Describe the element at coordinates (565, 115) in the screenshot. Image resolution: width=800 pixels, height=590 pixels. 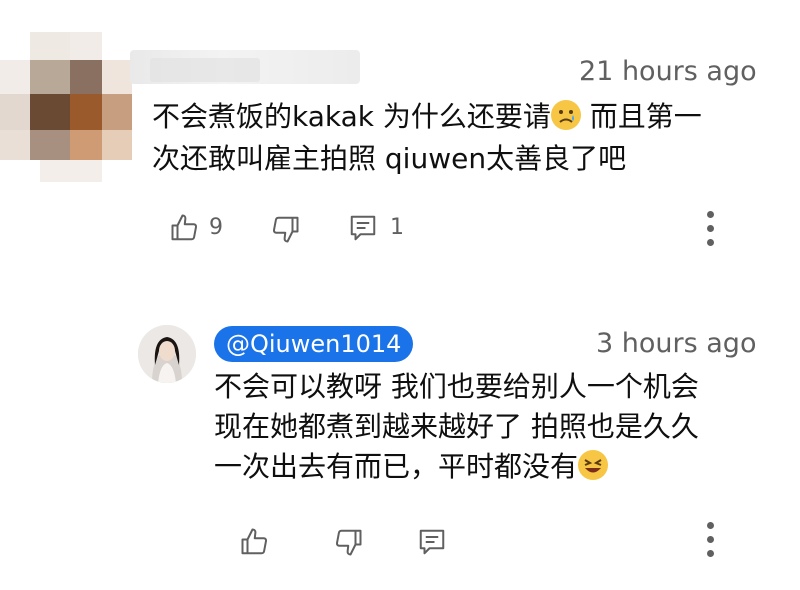
I see `crying-emoji-icon` at that location.